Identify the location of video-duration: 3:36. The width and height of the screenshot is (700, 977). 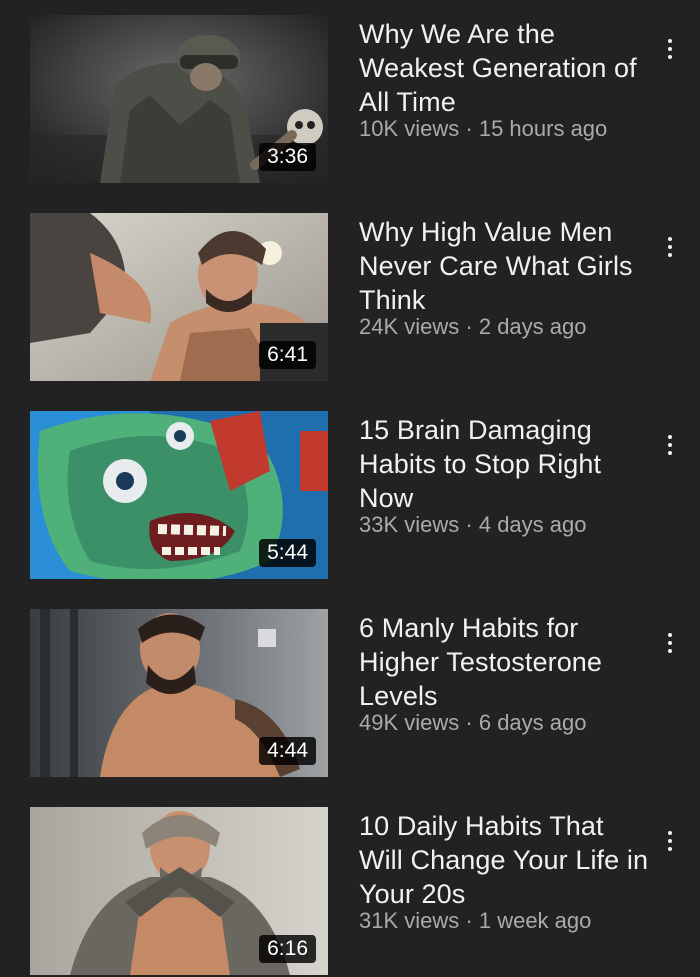
(287, 157).